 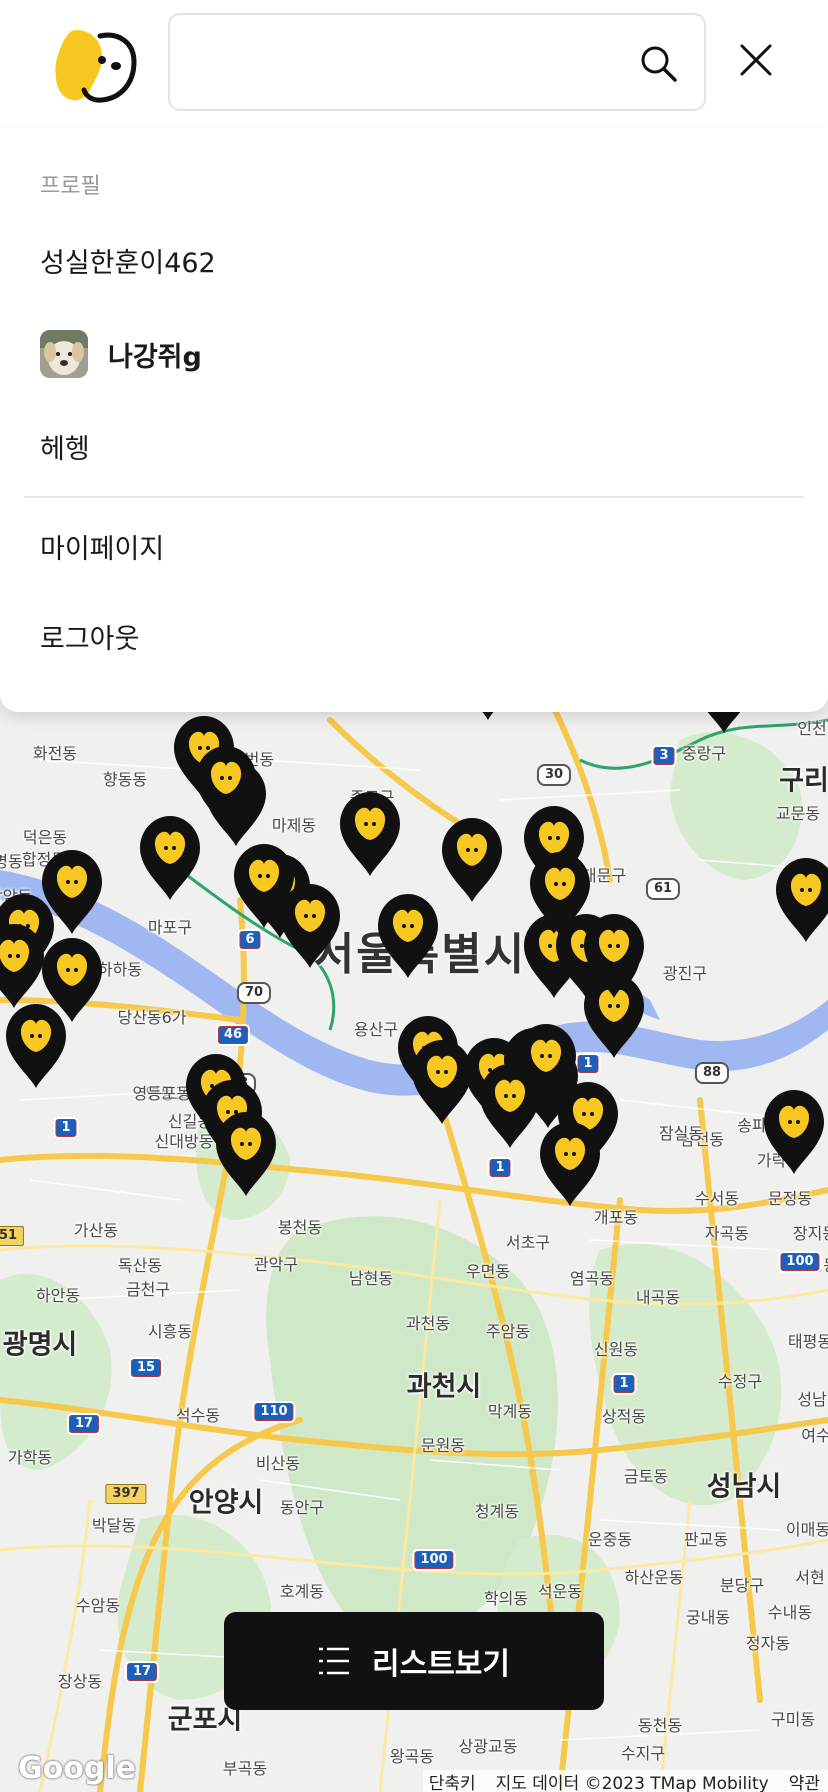 I want to click on map-place-label: 수지구, so click(x=643, y=1753).